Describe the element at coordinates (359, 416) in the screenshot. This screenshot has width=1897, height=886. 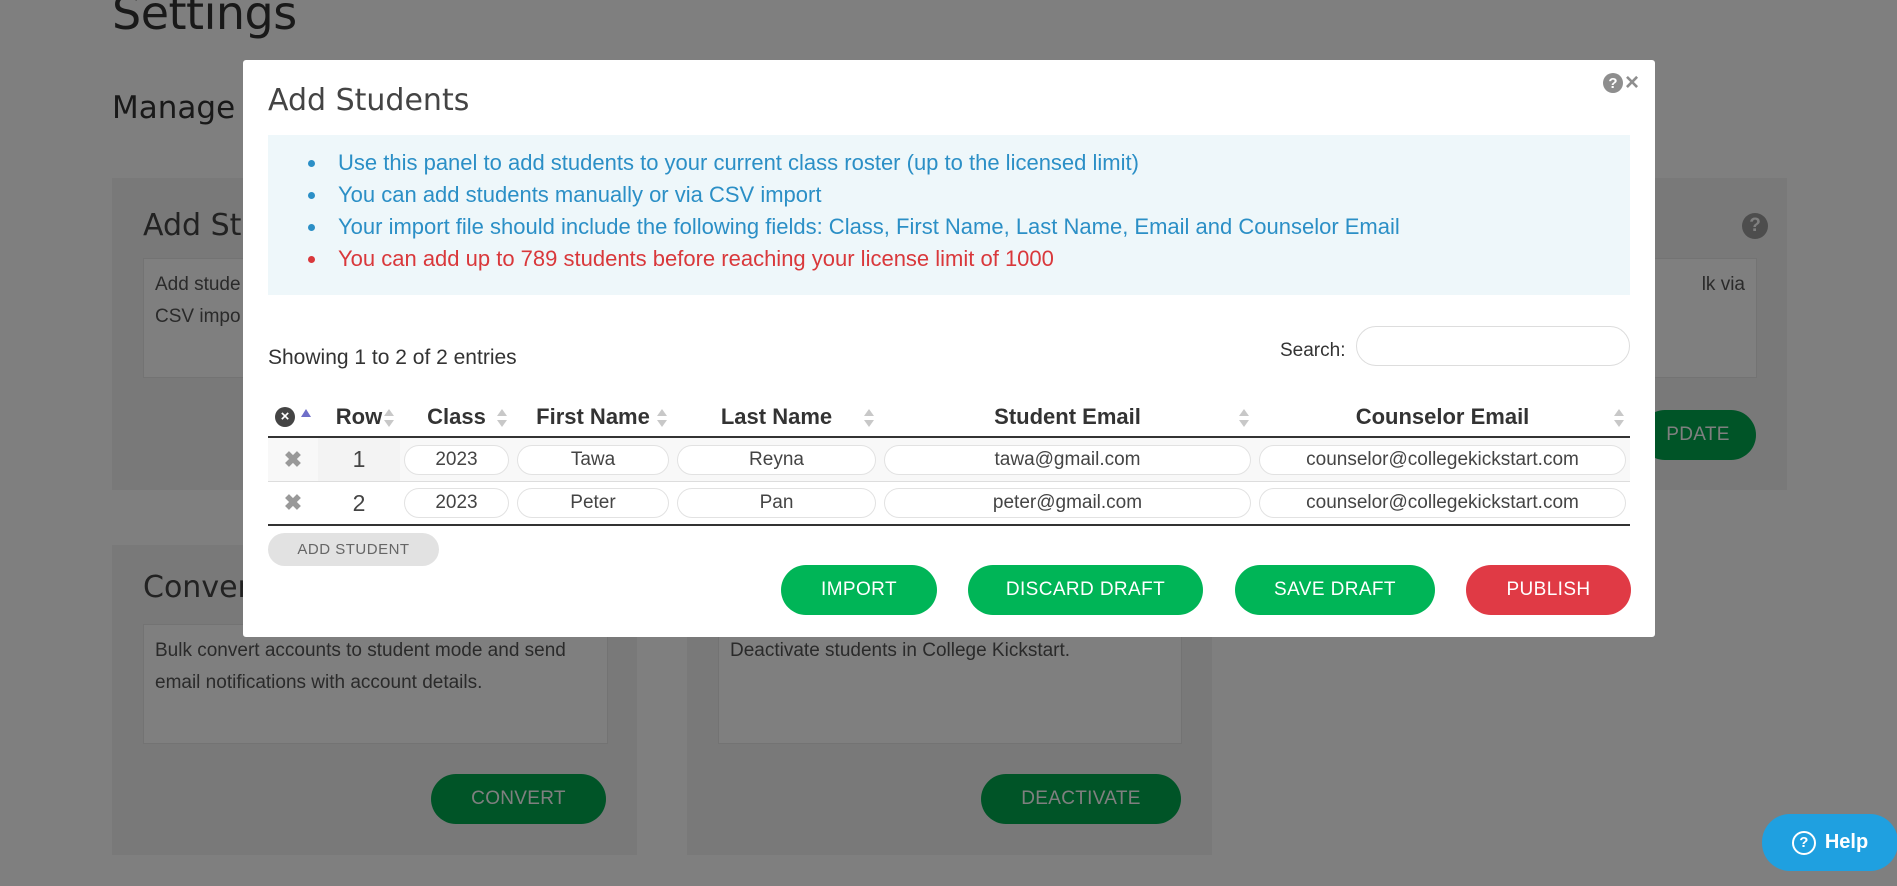
I see `header-row: Row` at that location.